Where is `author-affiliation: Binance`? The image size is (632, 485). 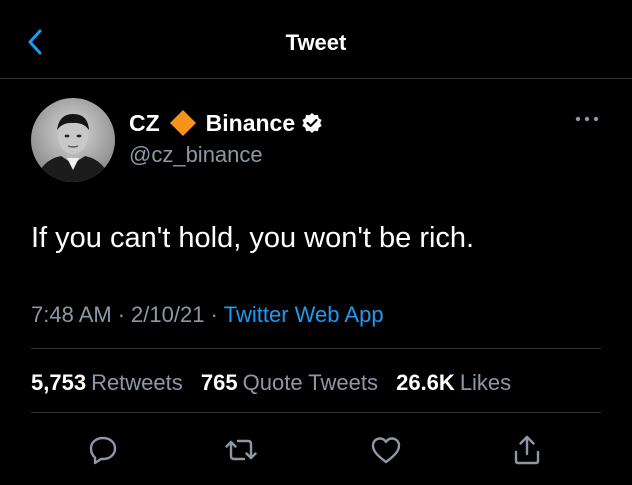
author-affiliation: Binance is located at coordinates (250, 122).